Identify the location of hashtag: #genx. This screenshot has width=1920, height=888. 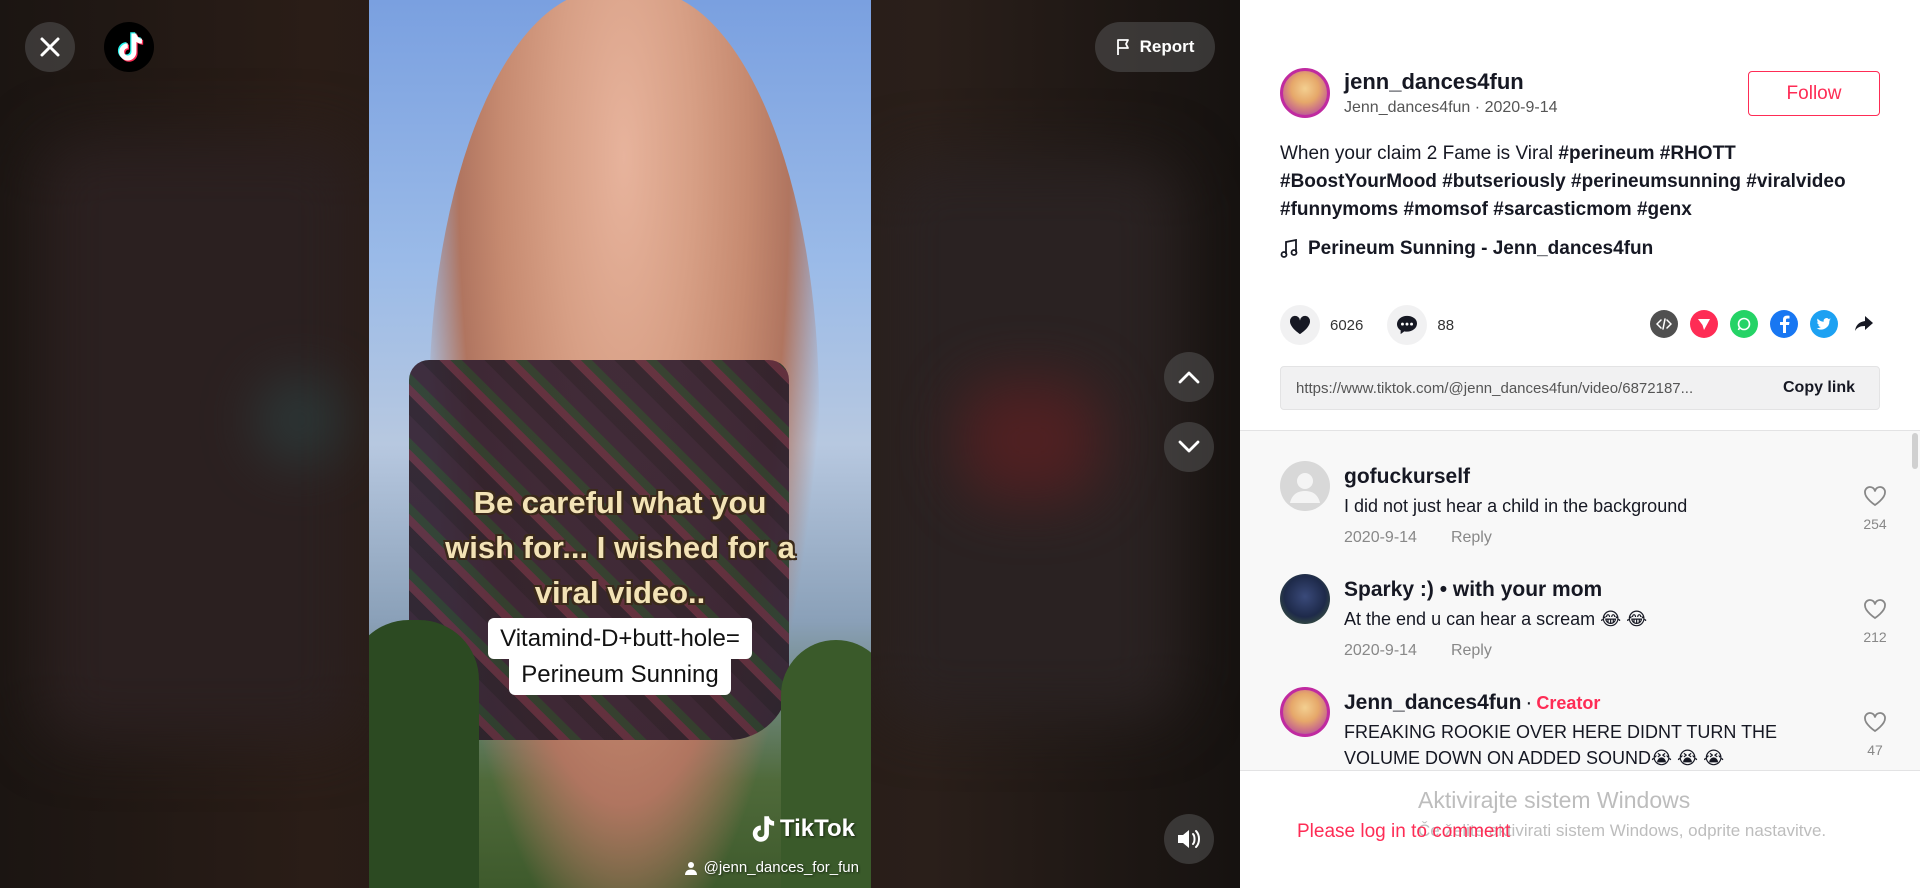
(1664, 209).